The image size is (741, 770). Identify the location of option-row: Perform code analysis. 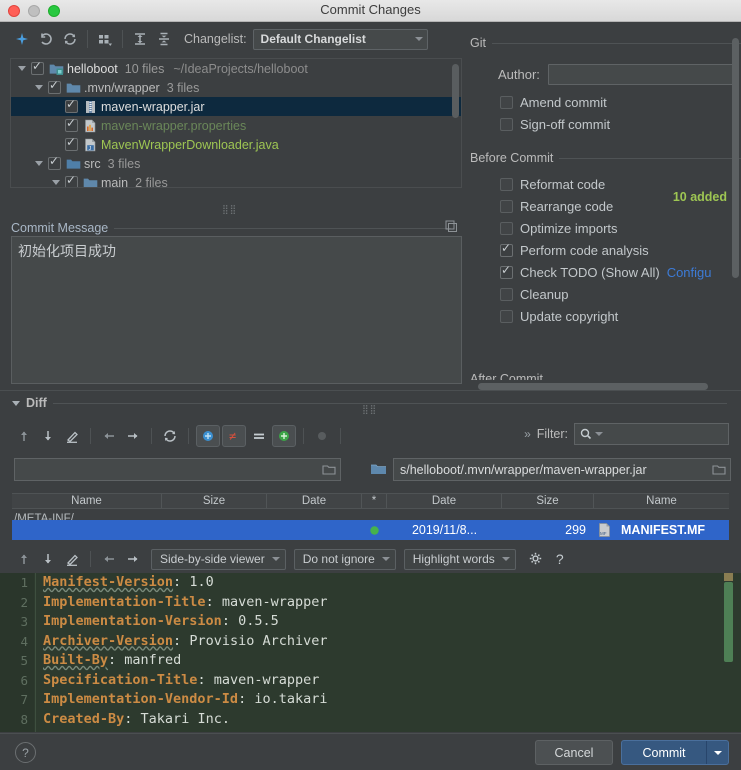
(605, 250).